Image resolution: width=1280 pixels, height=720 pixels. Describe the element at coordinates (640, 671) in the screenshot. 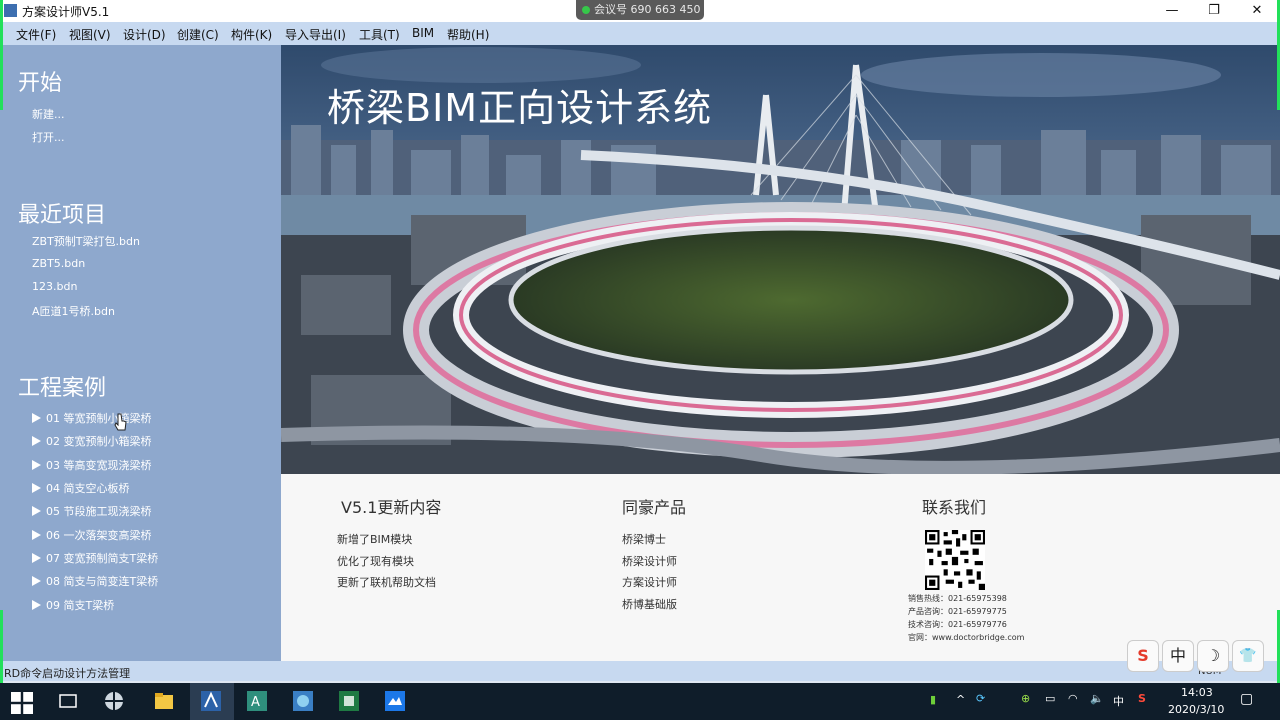

I see `status-bar: RD命令启动设计方法管理 NUM` at that location.